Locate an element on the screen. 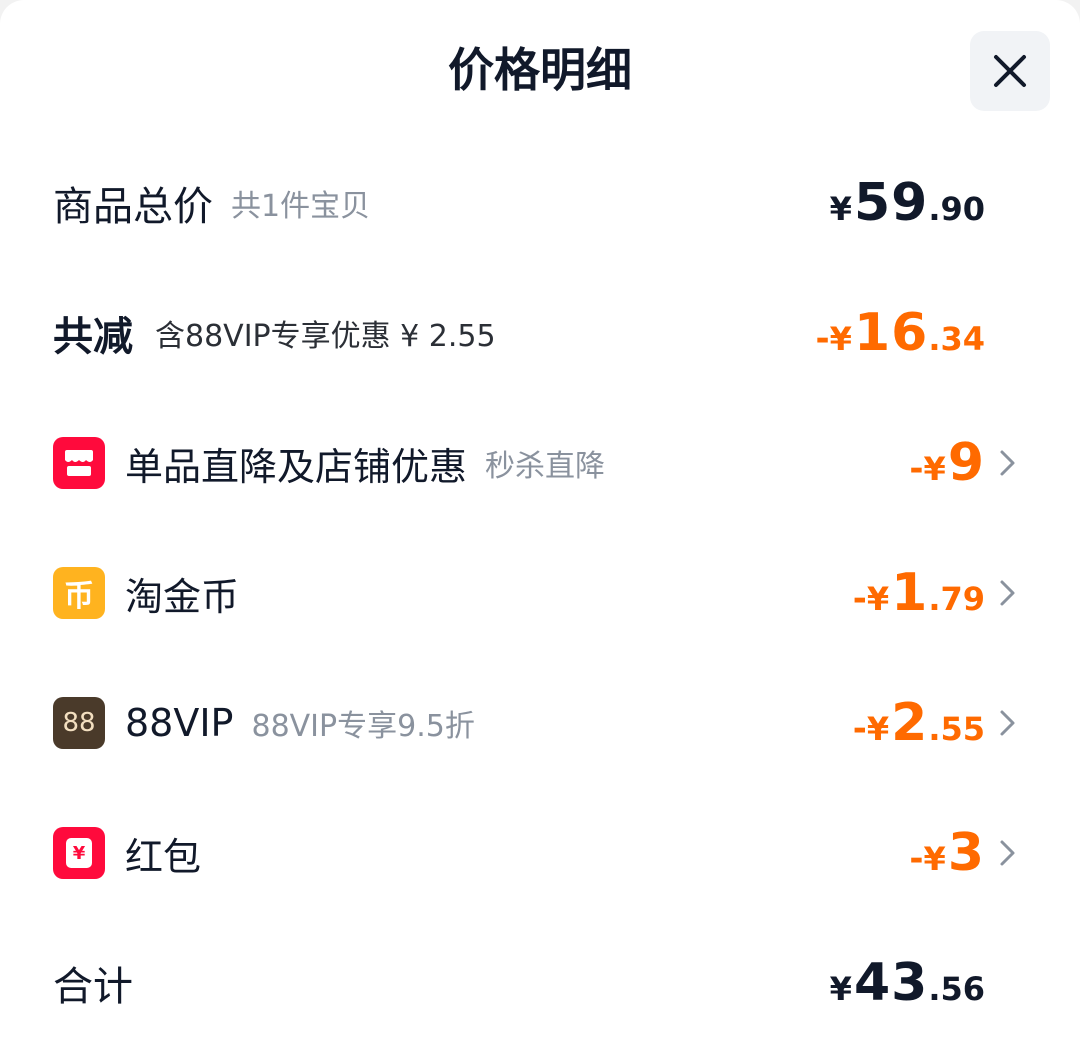  grand-total-label: 合计 is located at coordinates (93, 987).